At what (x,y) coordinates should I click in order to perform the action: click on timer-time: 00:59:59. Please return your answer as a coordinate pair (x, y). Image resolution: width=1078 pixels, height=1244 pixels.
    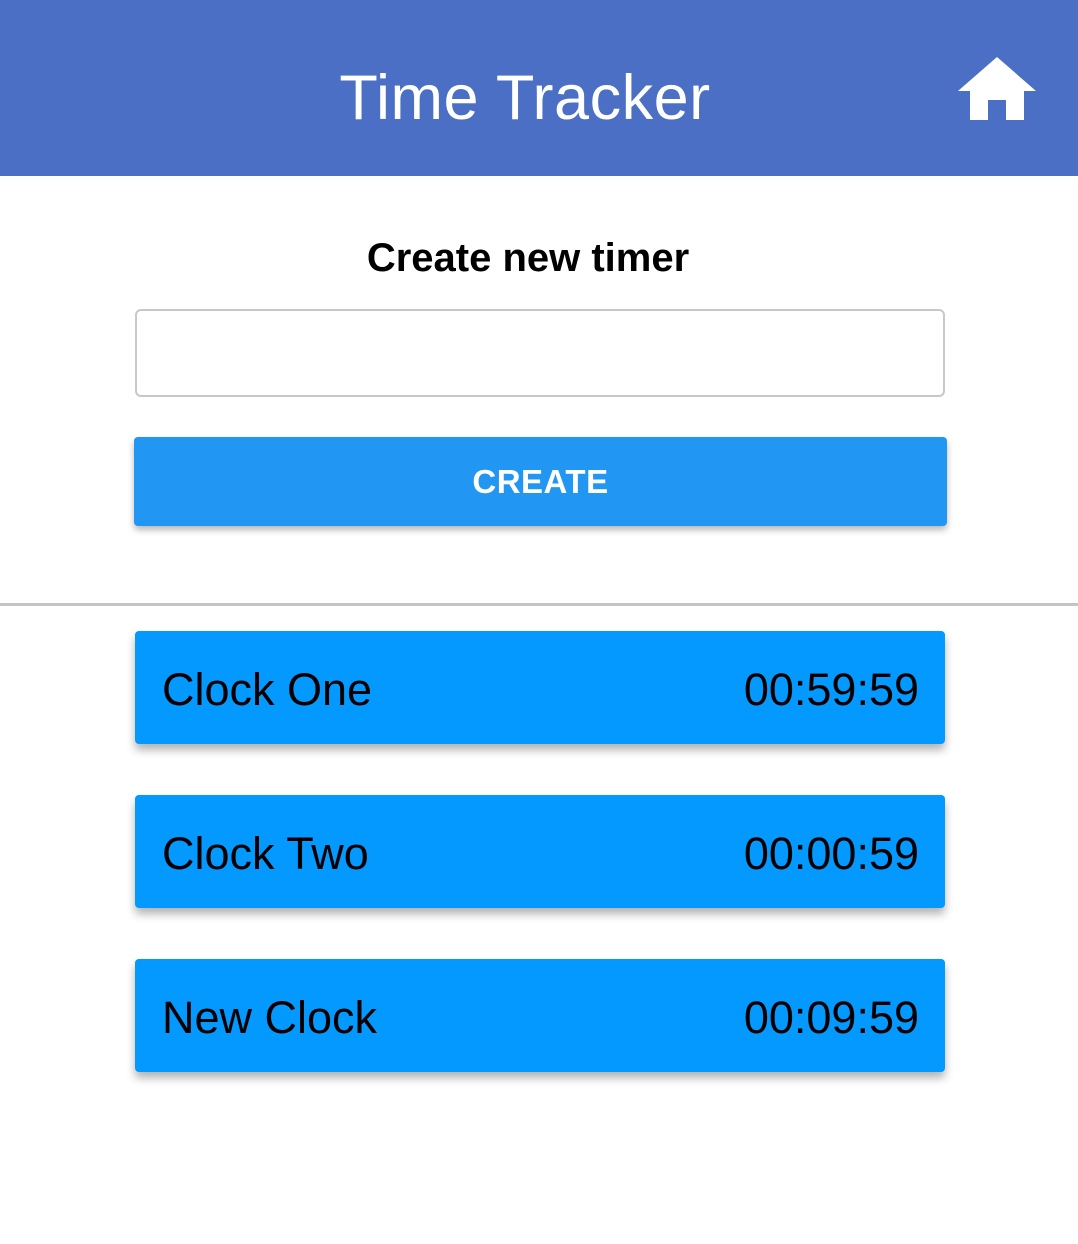
    Looking at the image, I should click on (831, 689).